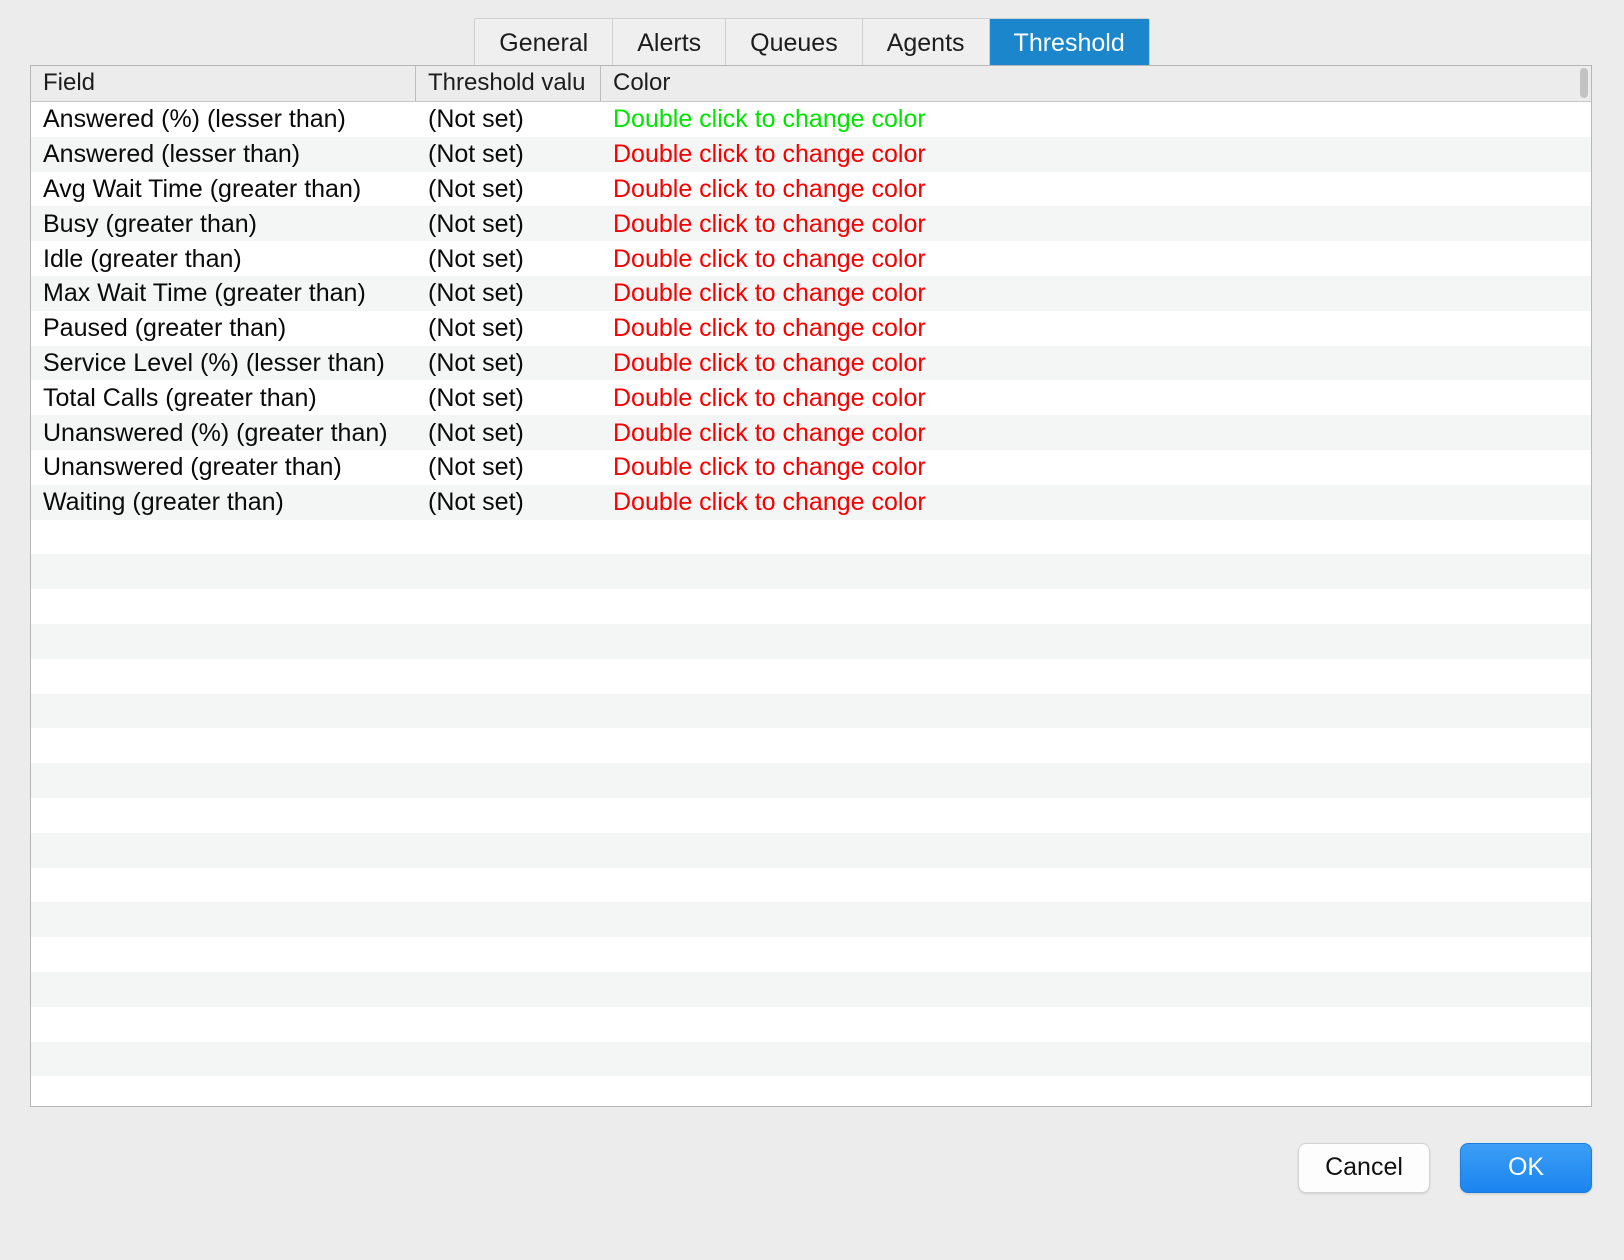 Image resolution: width=1624 pixels, height=1260 pixels. Describe the element at coordinates (215, 432) in the screenshot. I see `cell-field: Unanswered (%) (greater than)` at that location.